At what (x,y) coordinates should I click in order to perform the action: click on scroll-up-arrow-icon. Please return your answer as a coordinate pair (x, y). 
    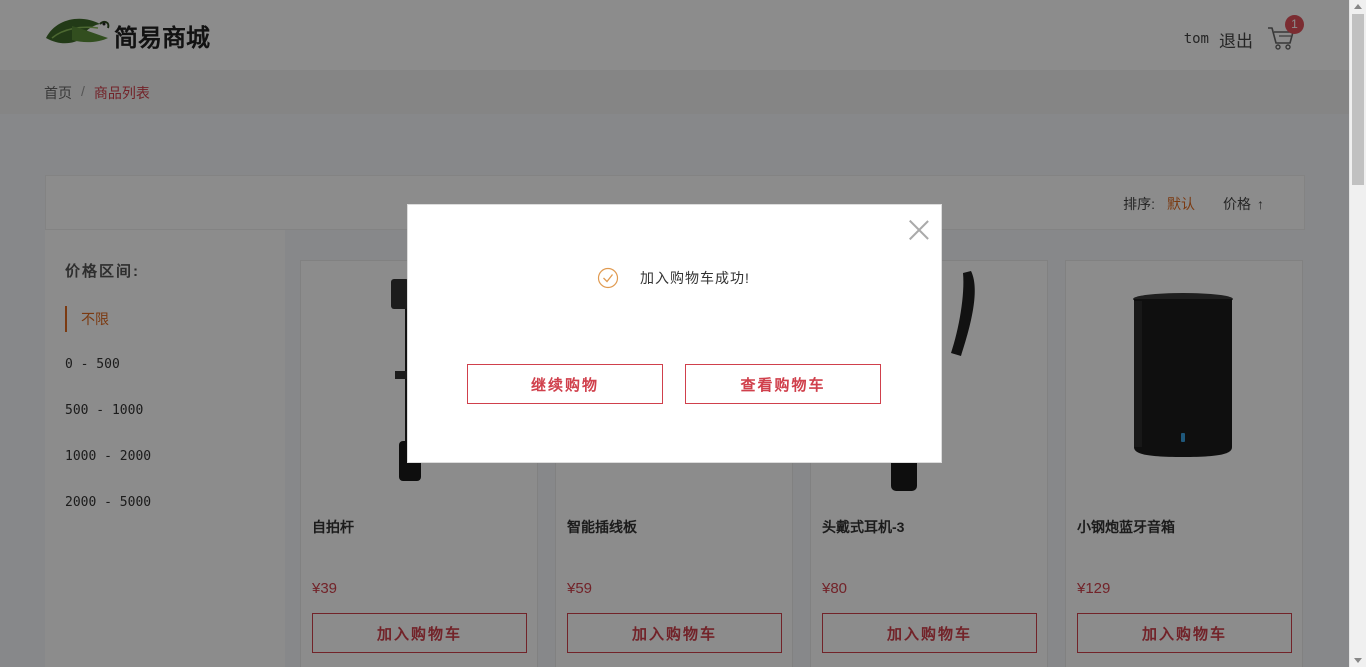
    Looking at the image, I should click on (1358, 6).